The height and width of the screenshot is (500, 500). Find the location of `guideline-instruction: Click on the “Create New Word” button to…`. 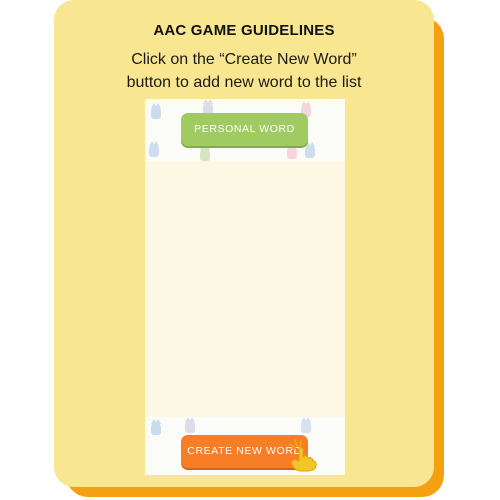

guideline-instruction: Click on the “Create New Word” button to… is located at coordinates (244, 71).